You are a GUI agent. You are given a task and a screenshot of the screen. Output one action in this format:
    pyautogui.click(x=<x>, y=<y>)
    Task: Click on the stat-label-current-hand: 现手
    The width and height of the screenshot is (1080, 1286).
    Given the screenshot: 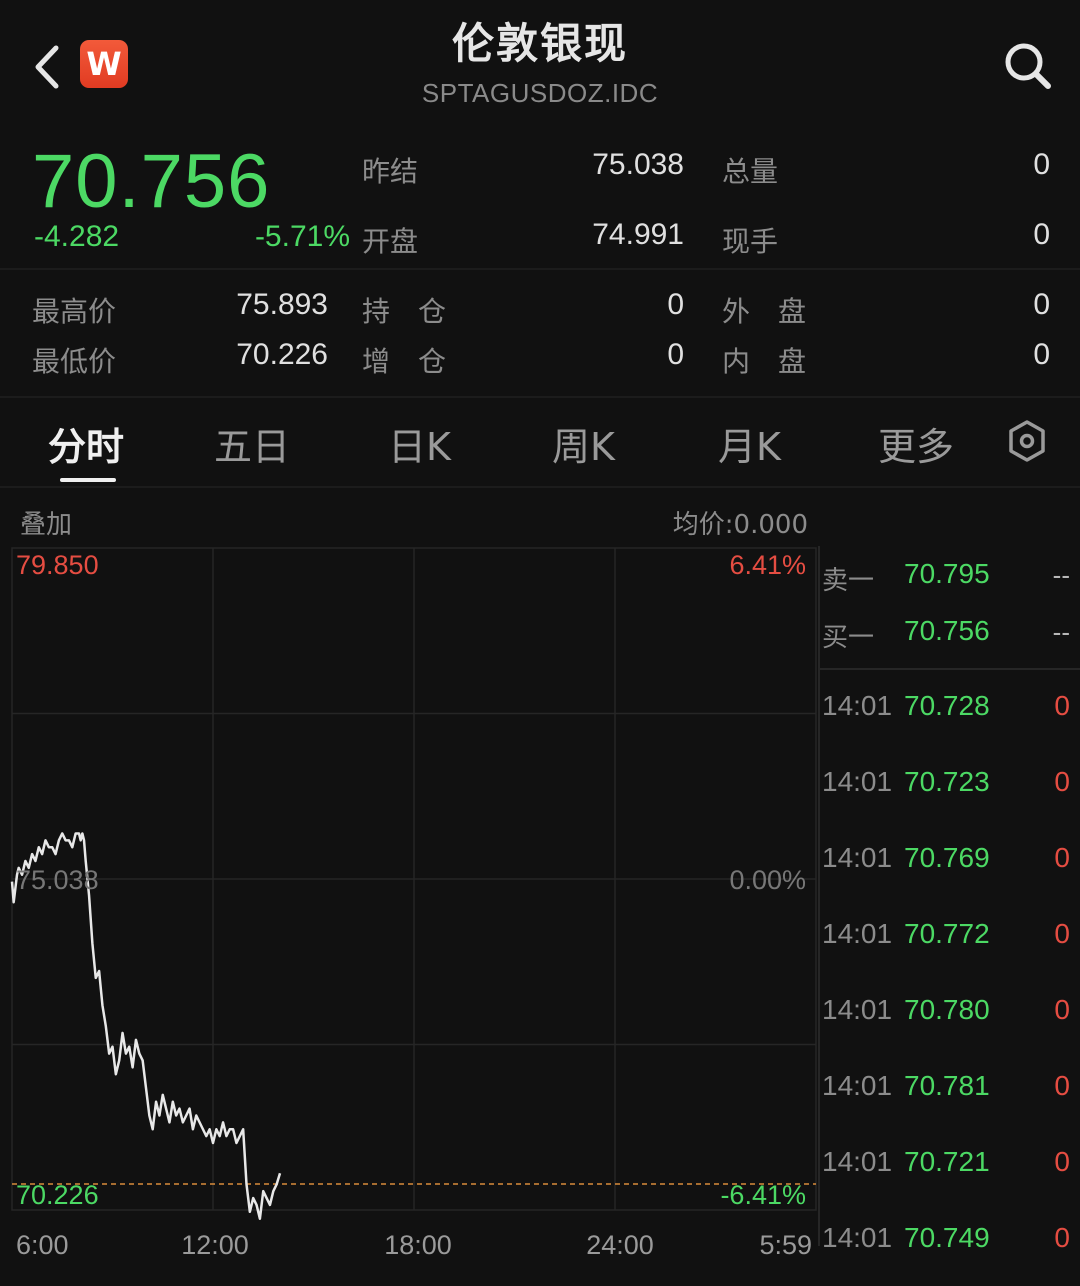 What is the action you would take?
    pyautogui.click(x=750, y=241)
    